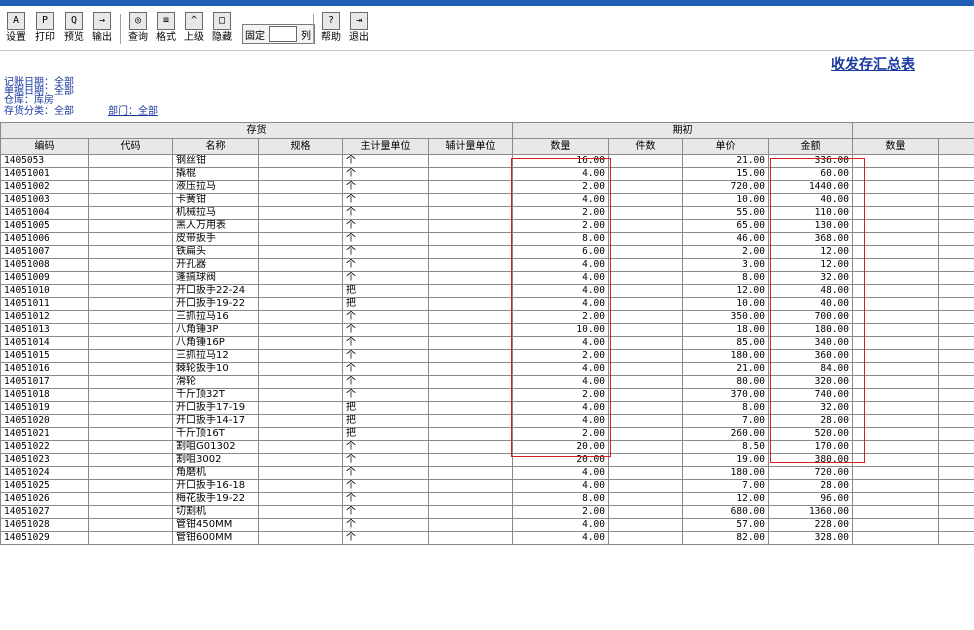  I want to click on column-header: 主计量单位, so click(385, 146).